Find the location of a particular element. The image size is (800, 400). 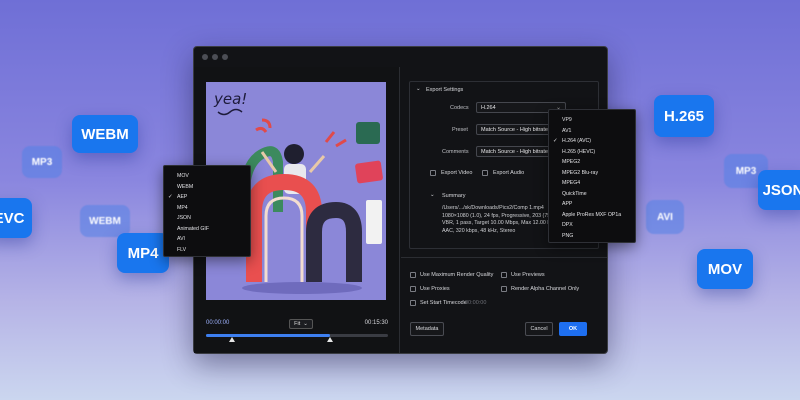

codec-menu-item: AV1 is located at coordinates (592, 131).